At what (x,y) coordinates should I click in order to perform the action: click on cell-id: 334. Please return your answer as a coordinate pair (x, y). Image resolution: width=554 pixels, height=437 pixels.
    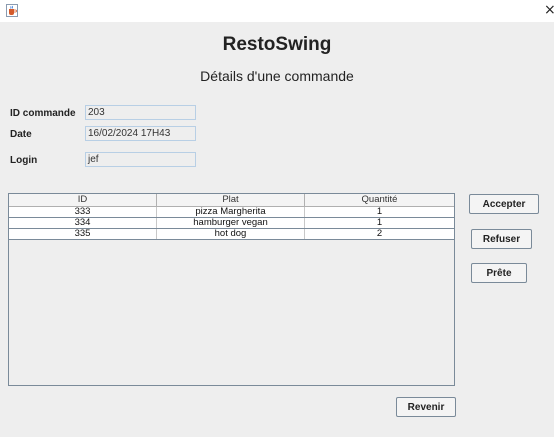
    Looking at the image, I should click on (83, 223).